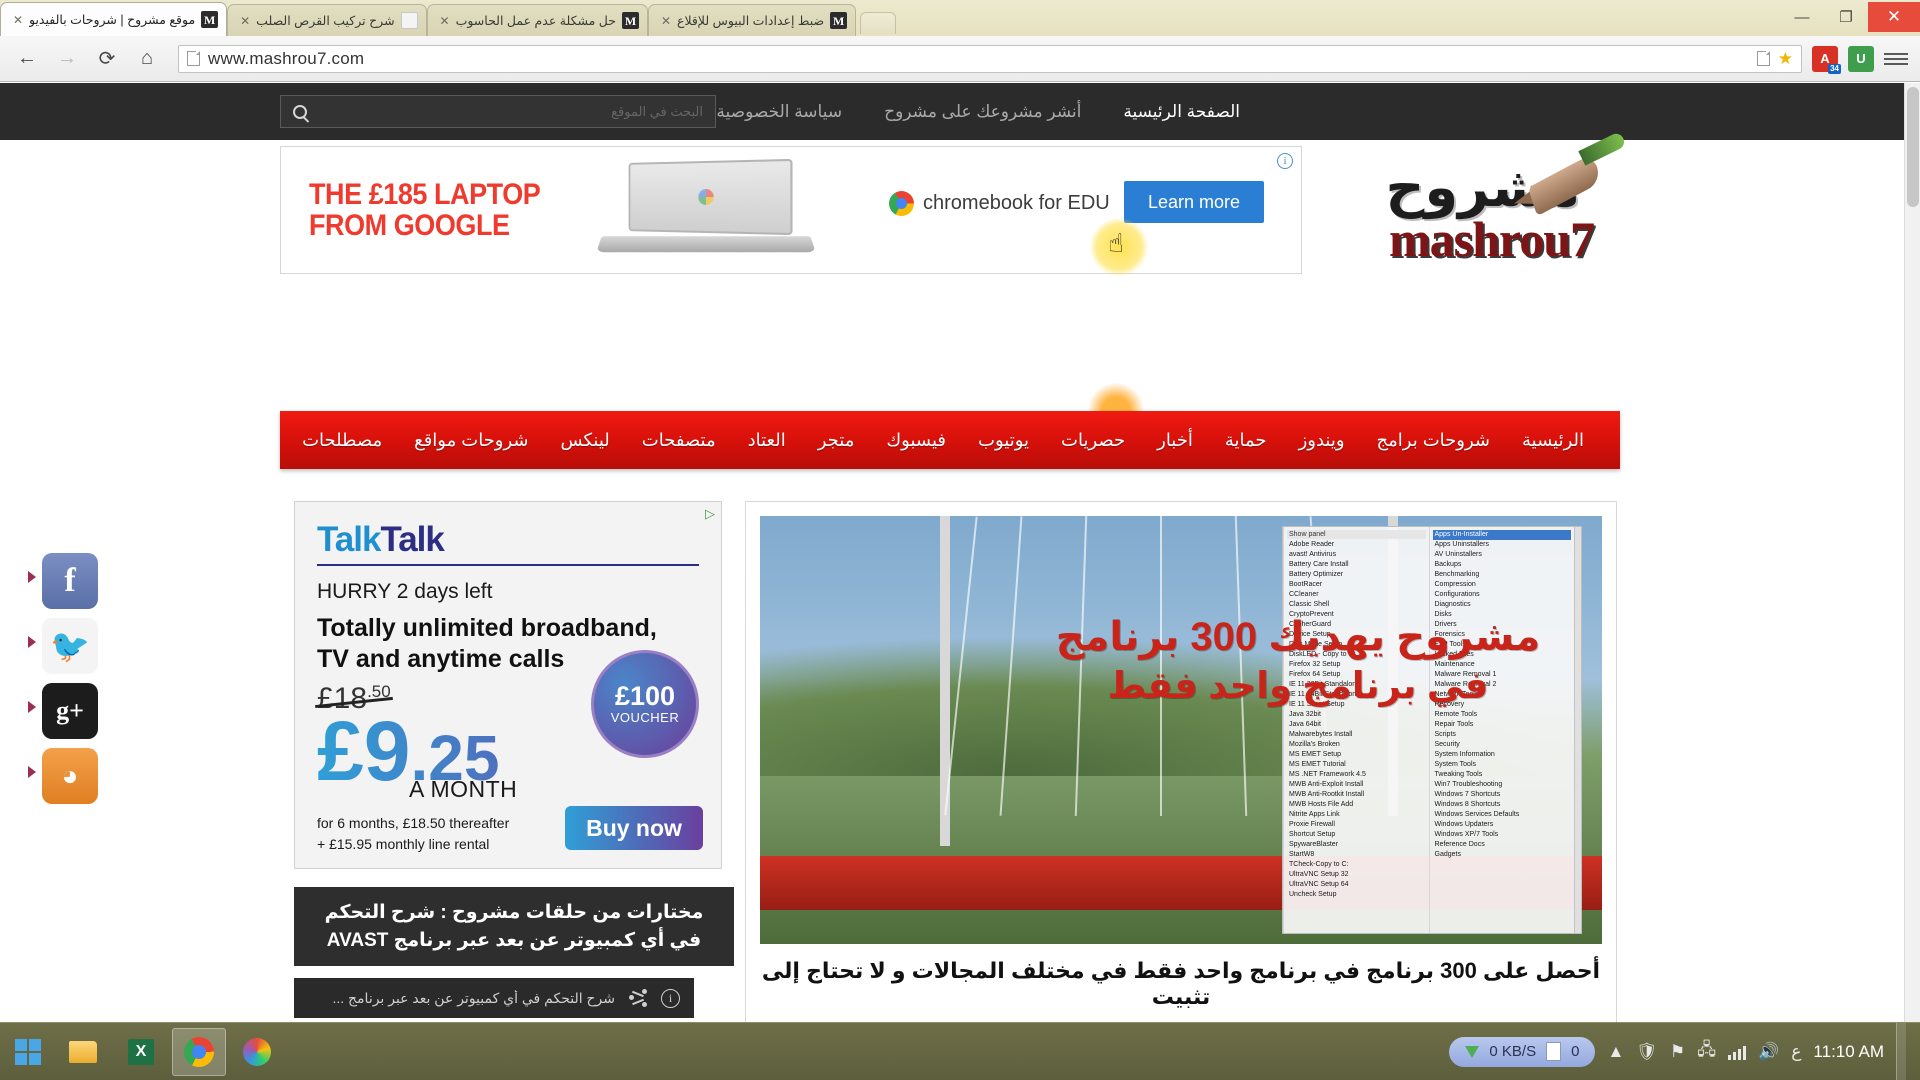 This screenshot has width=1920, height=1080. I want to click on tab-title: شرح تركيب القرص الصلب, so click(325, 21).